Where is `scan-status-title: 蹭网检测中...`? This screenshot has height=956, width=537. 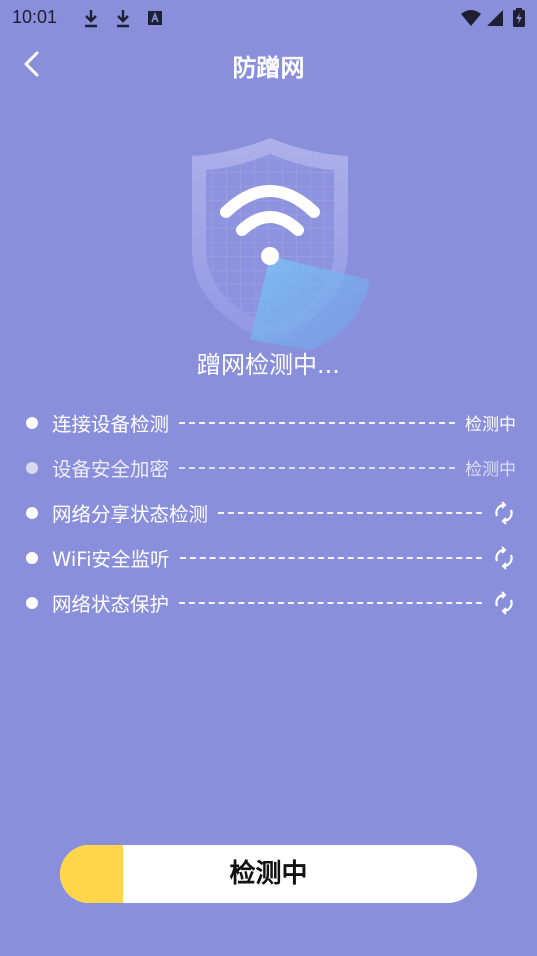 scan-status-title: 蹭网检测中... is located at coordinates (268, 365).